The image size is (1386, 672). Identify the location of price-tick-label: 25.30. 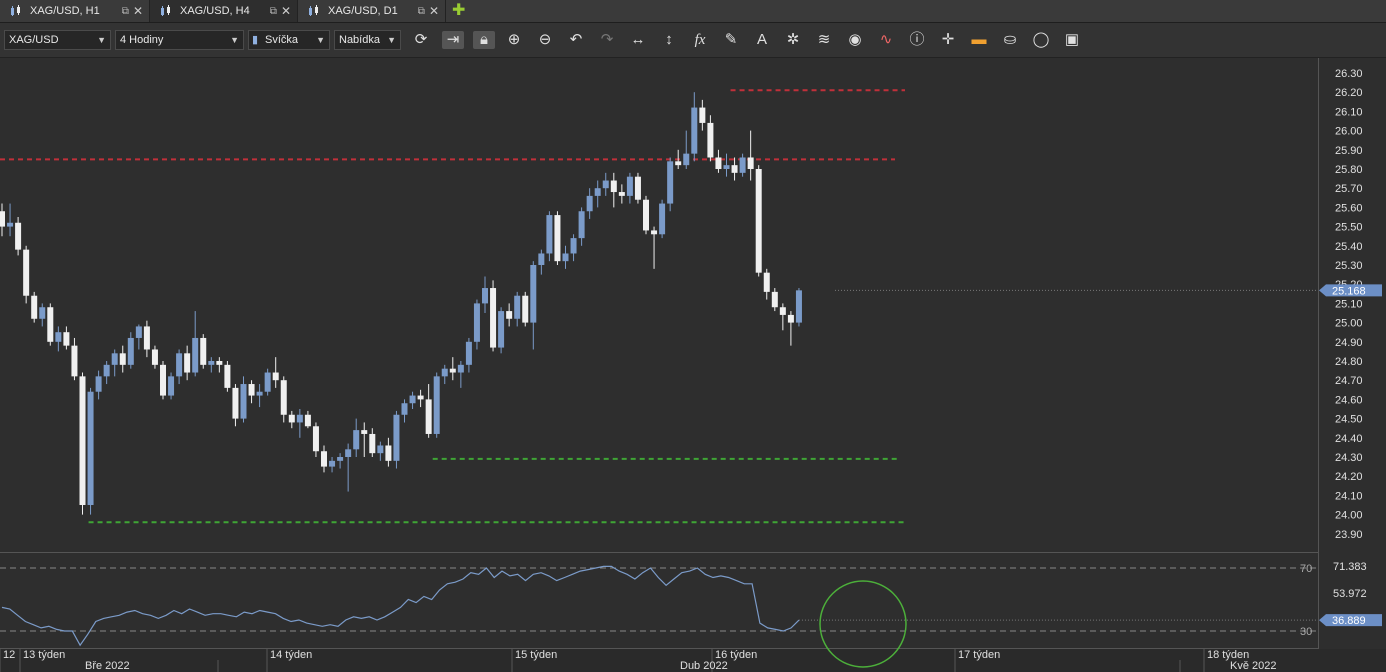
(1349, 266).